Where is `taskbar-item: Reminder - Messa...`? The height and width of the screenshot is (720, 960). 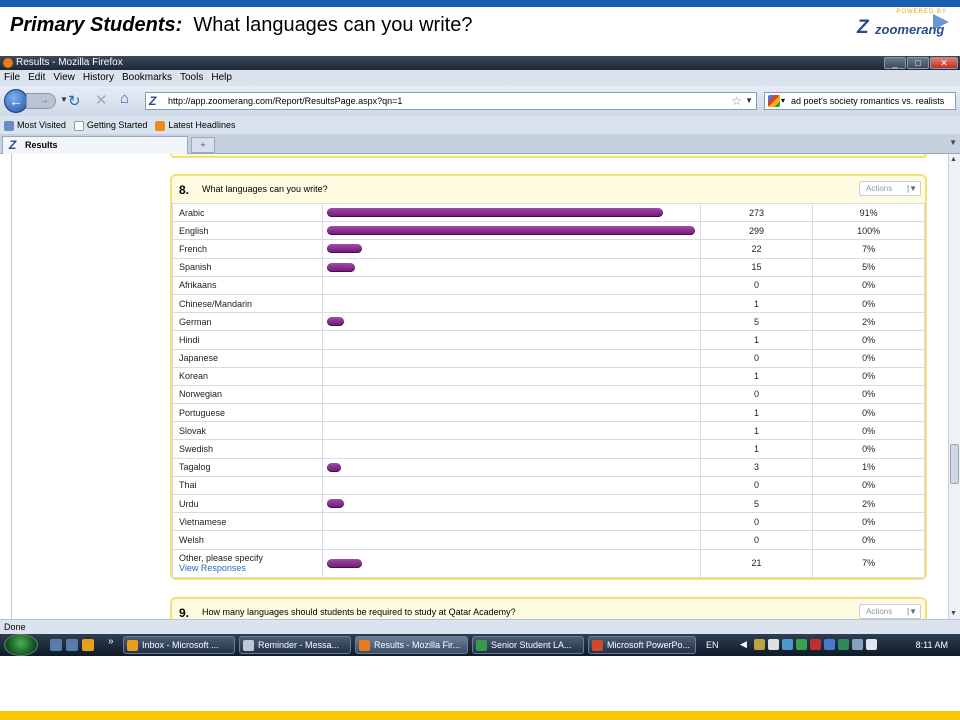 taskbar-item: Reminder - Messa... is located at coordinates (295, 645).